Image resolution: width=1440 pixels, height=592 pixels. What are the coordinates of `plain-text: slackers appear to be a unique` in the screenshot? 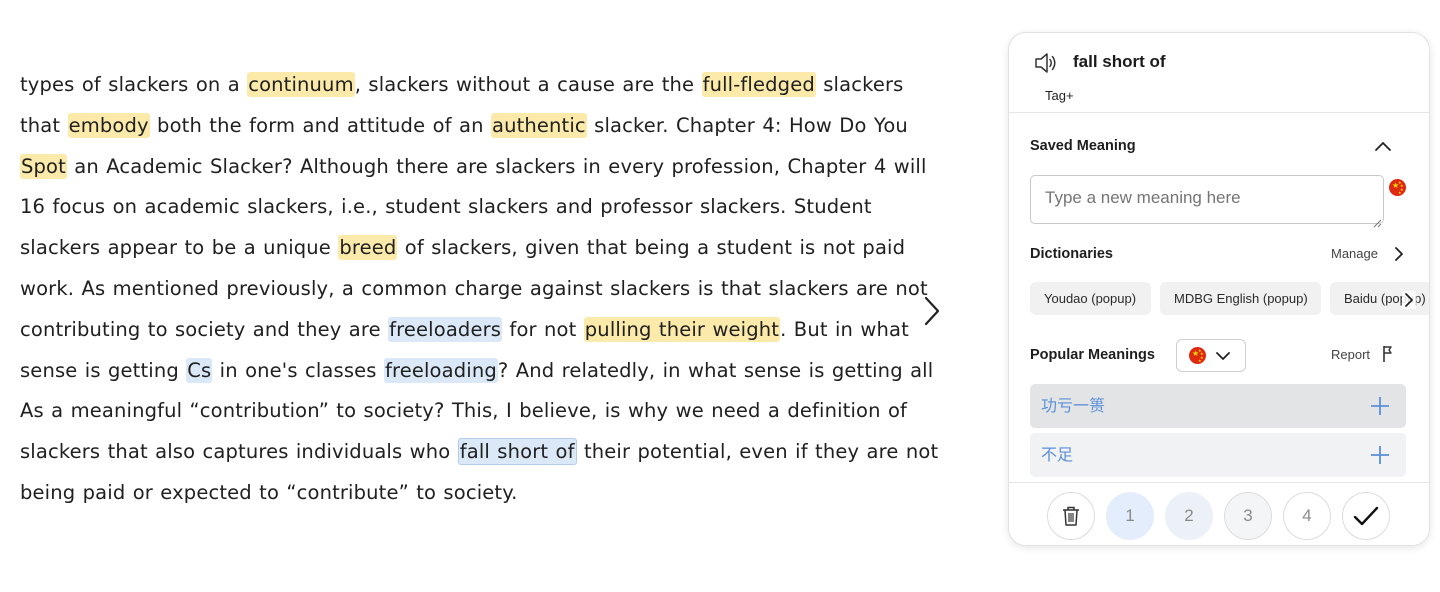 It's located at (179, 248).